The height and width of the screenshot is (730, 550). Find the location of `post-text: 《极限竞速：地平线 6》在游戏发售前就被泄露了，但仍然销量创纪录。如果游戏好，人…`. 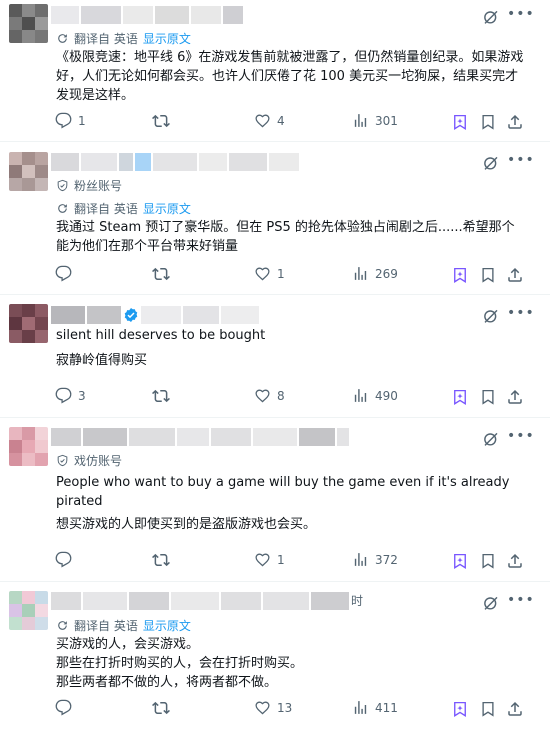

post-text: 《极限竞速：地平线 6》在游戏发售前就被泄露了，但仍然销量创纪录。如果游戏好，人… is located at coordinates (290, 76).